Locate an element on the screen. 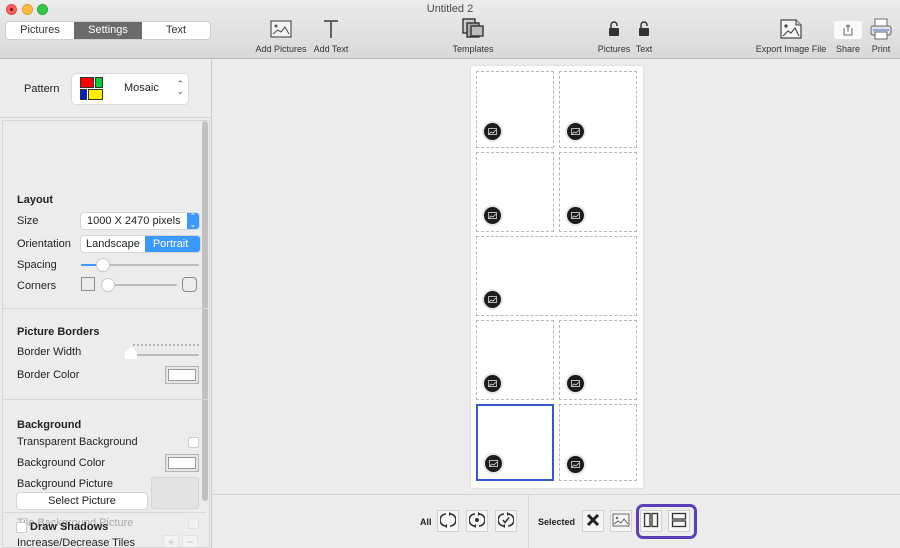 The width and height of the screenshot is (900, 548). all-label: All is located at coordinates (426, 522).